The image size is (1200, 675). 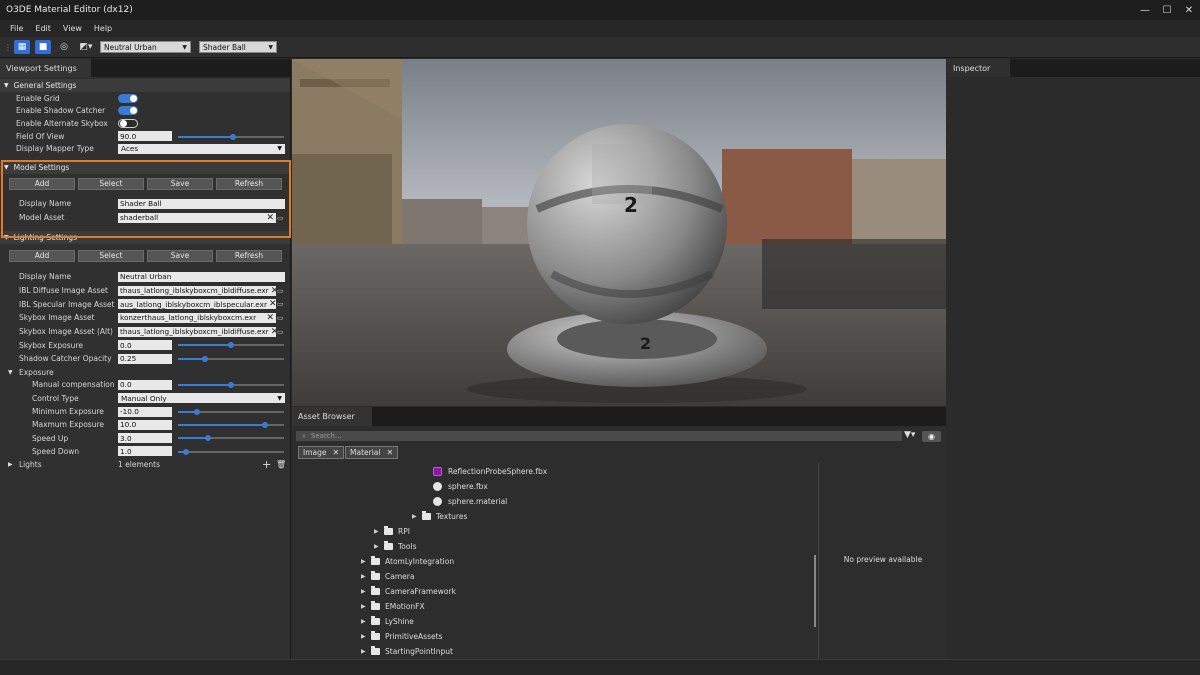 What do you see at coordinates (128, 111) in the screenshot?
I see `enable-shadow-catcher-toggle` at bounding box center [128, 111].